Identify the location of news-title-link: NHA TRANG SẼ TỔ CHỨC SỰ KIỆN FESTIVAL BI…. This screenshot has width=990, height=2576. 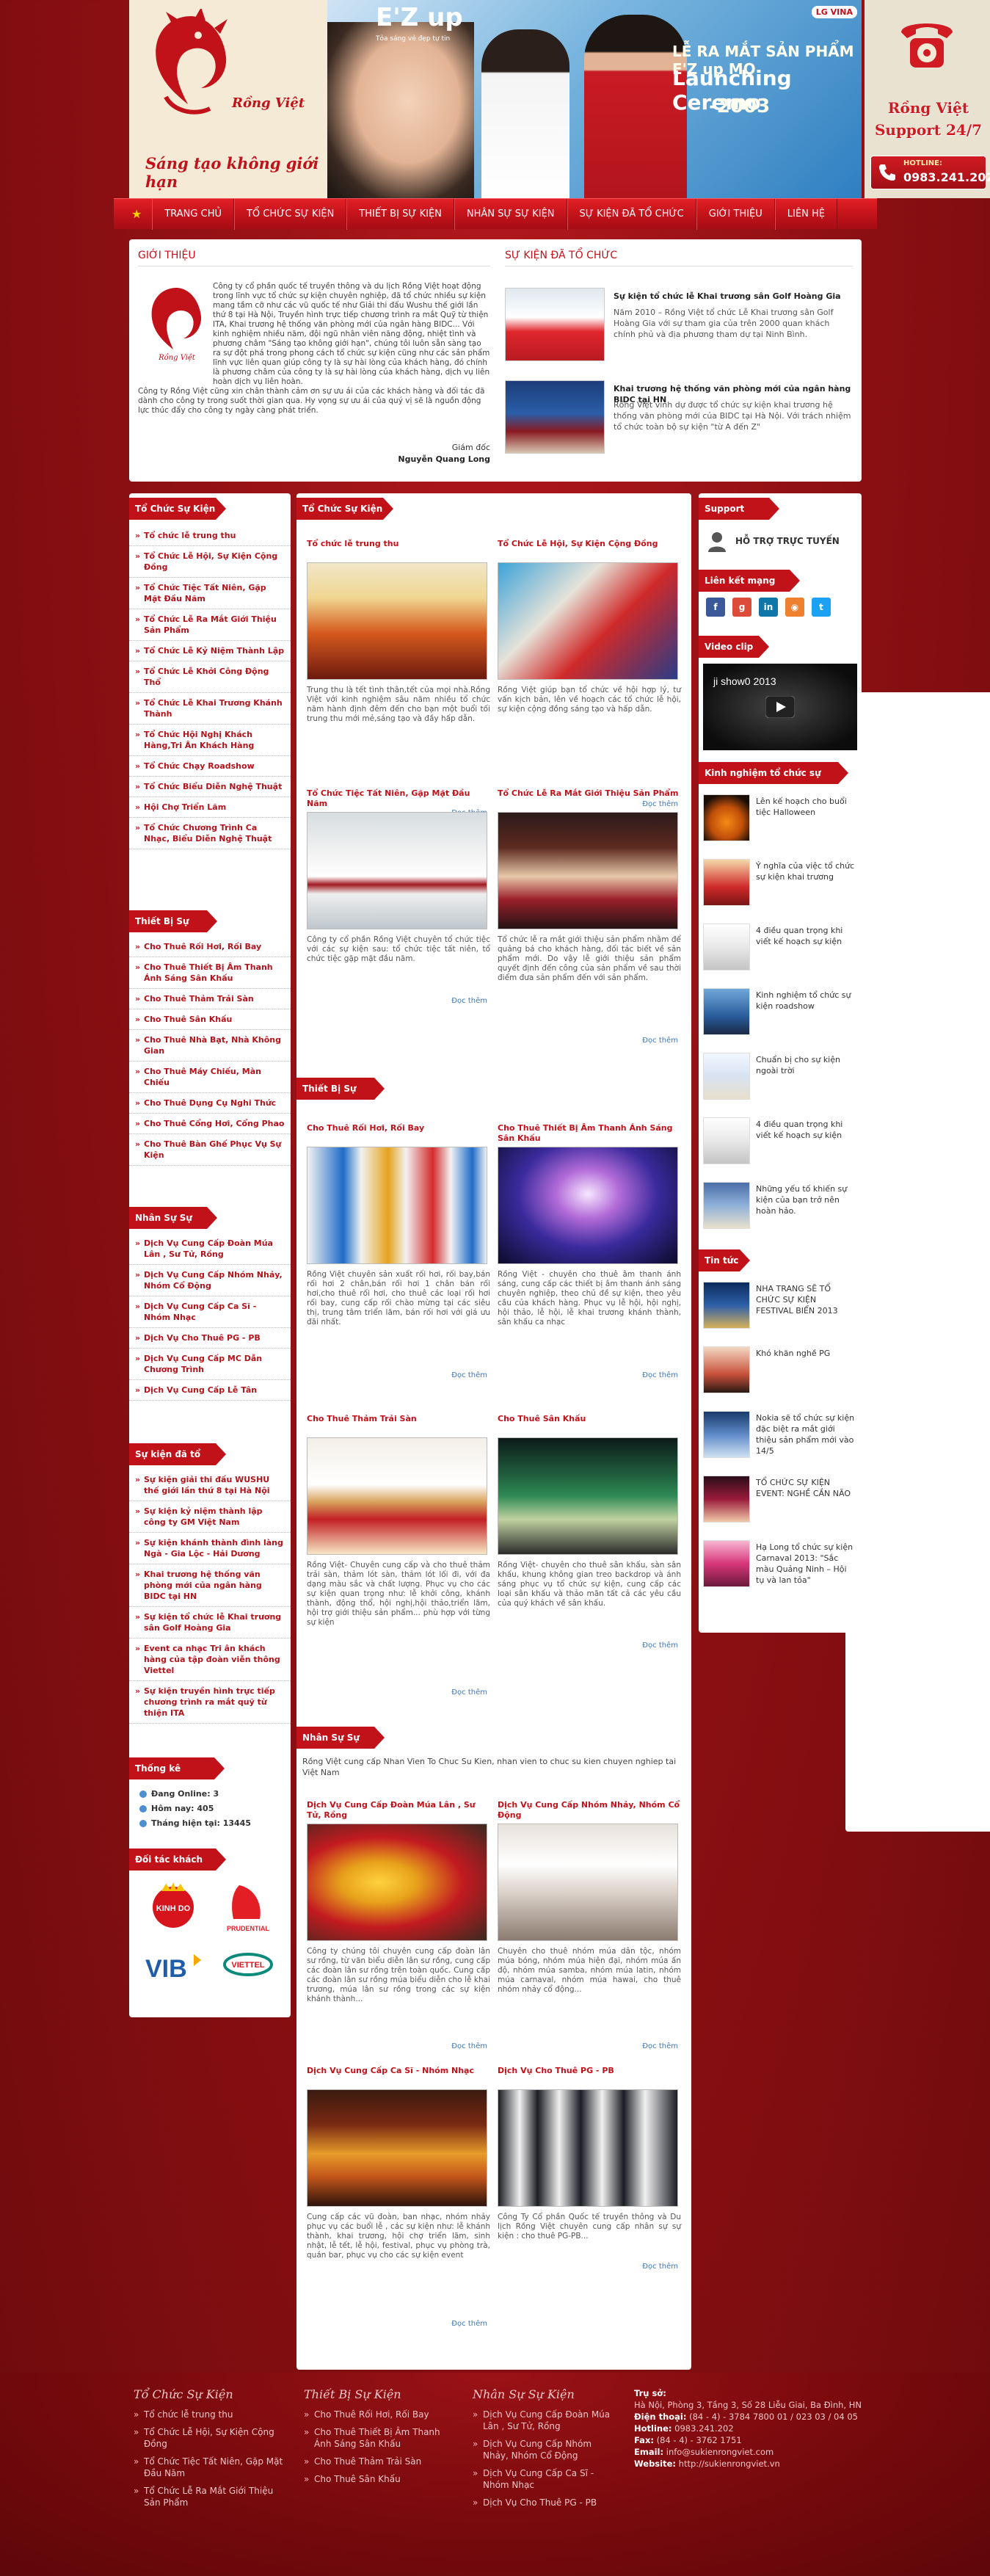
(806, 1300).